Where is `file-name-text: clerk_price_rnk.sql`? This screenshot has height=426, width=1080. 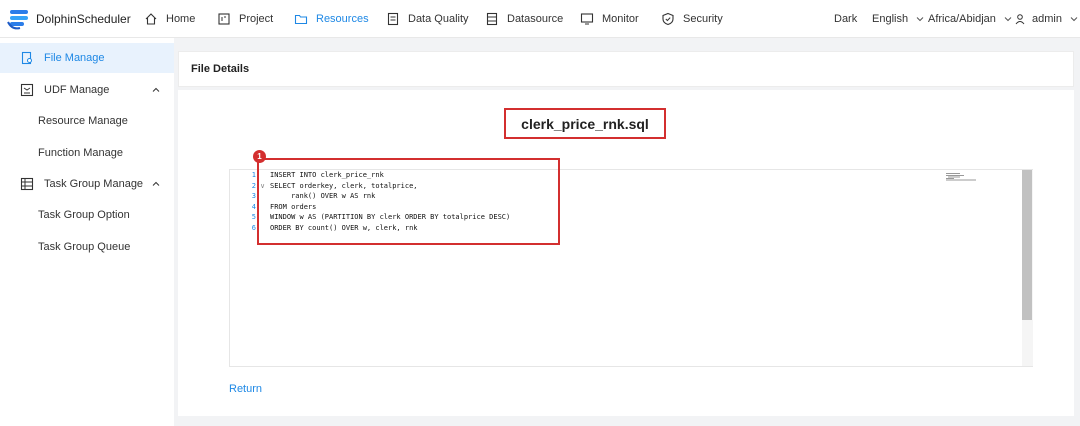 file-name-text: clerk_price_rnk.sql is located at coordinates (585, 123).